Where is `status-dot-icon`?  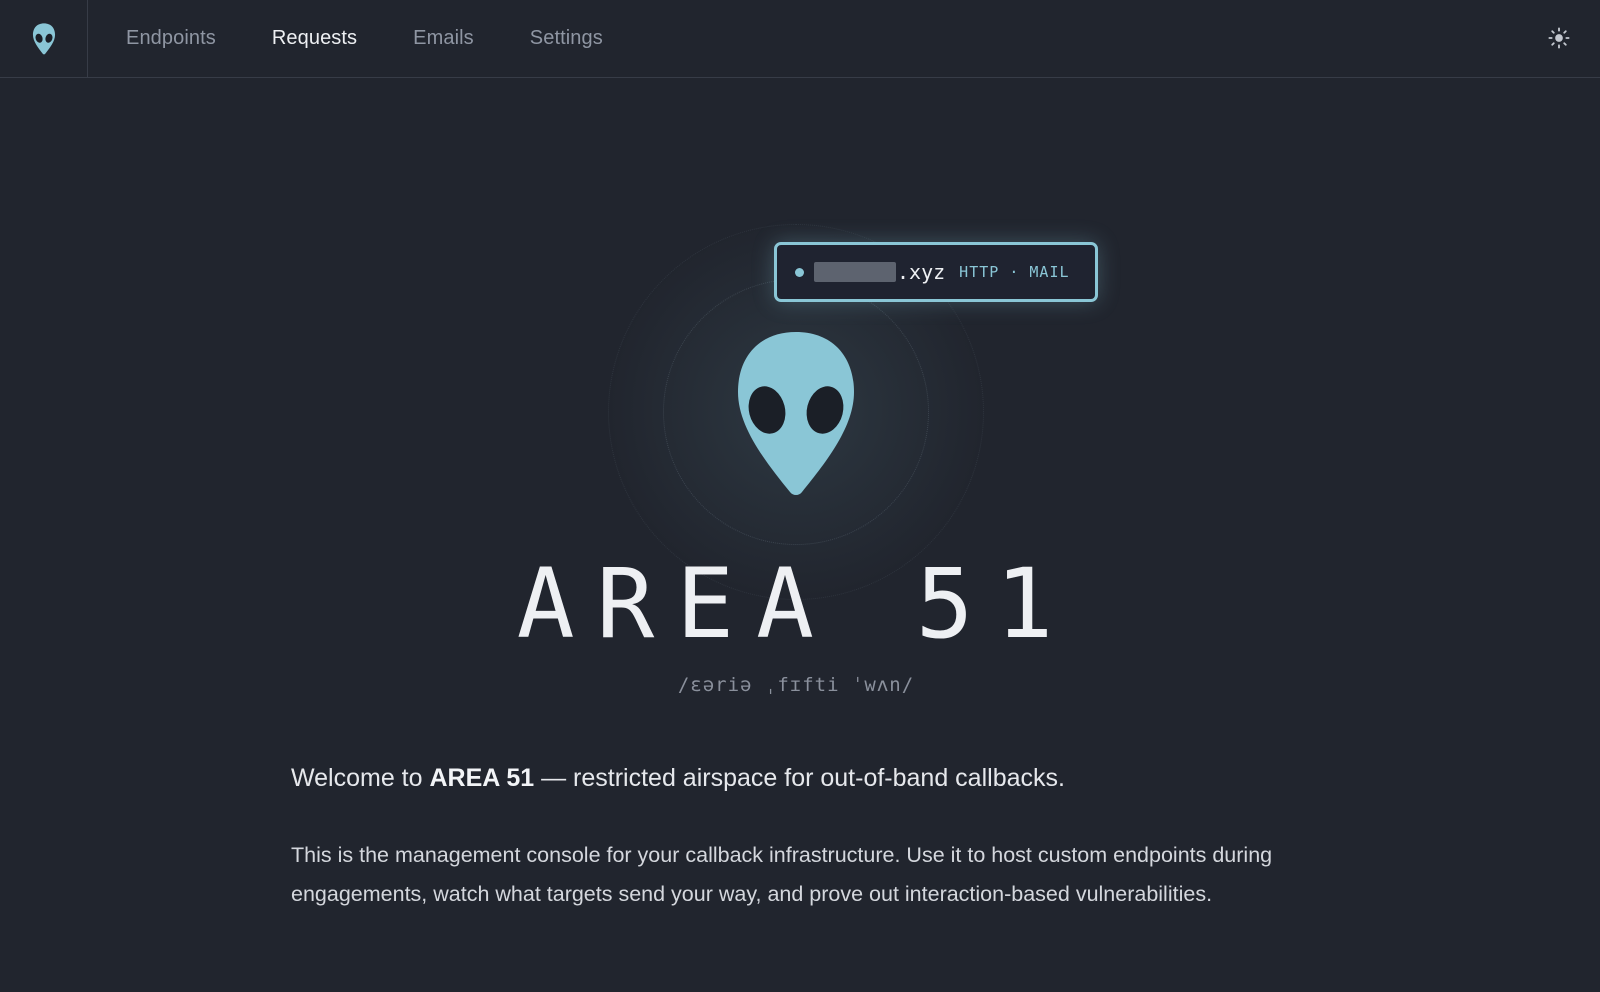 status-dot-icon is located at coordinates (799, 272).